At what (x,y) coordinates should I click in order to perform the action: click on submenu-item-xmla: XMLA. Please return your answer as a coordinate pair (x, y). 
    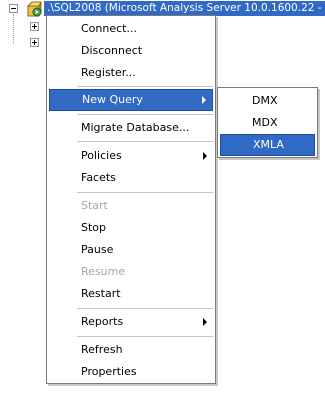
    Looking at the image, I should click on (267, 145).